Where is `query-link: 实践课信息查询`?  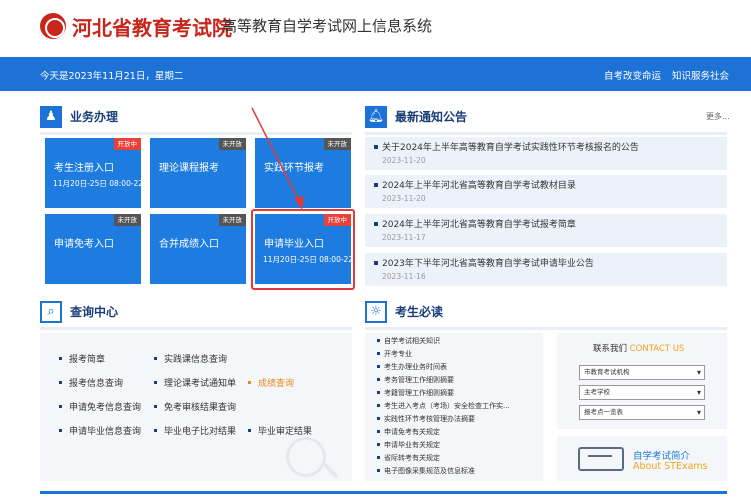
query-link: 实践课信息查询 is located at coordinates (190, 358).